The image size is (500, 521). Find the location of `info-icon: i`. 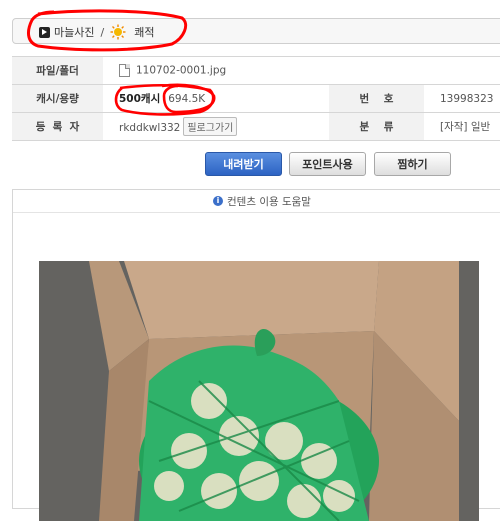

info-icon: i is located at coordinates (218, 201).